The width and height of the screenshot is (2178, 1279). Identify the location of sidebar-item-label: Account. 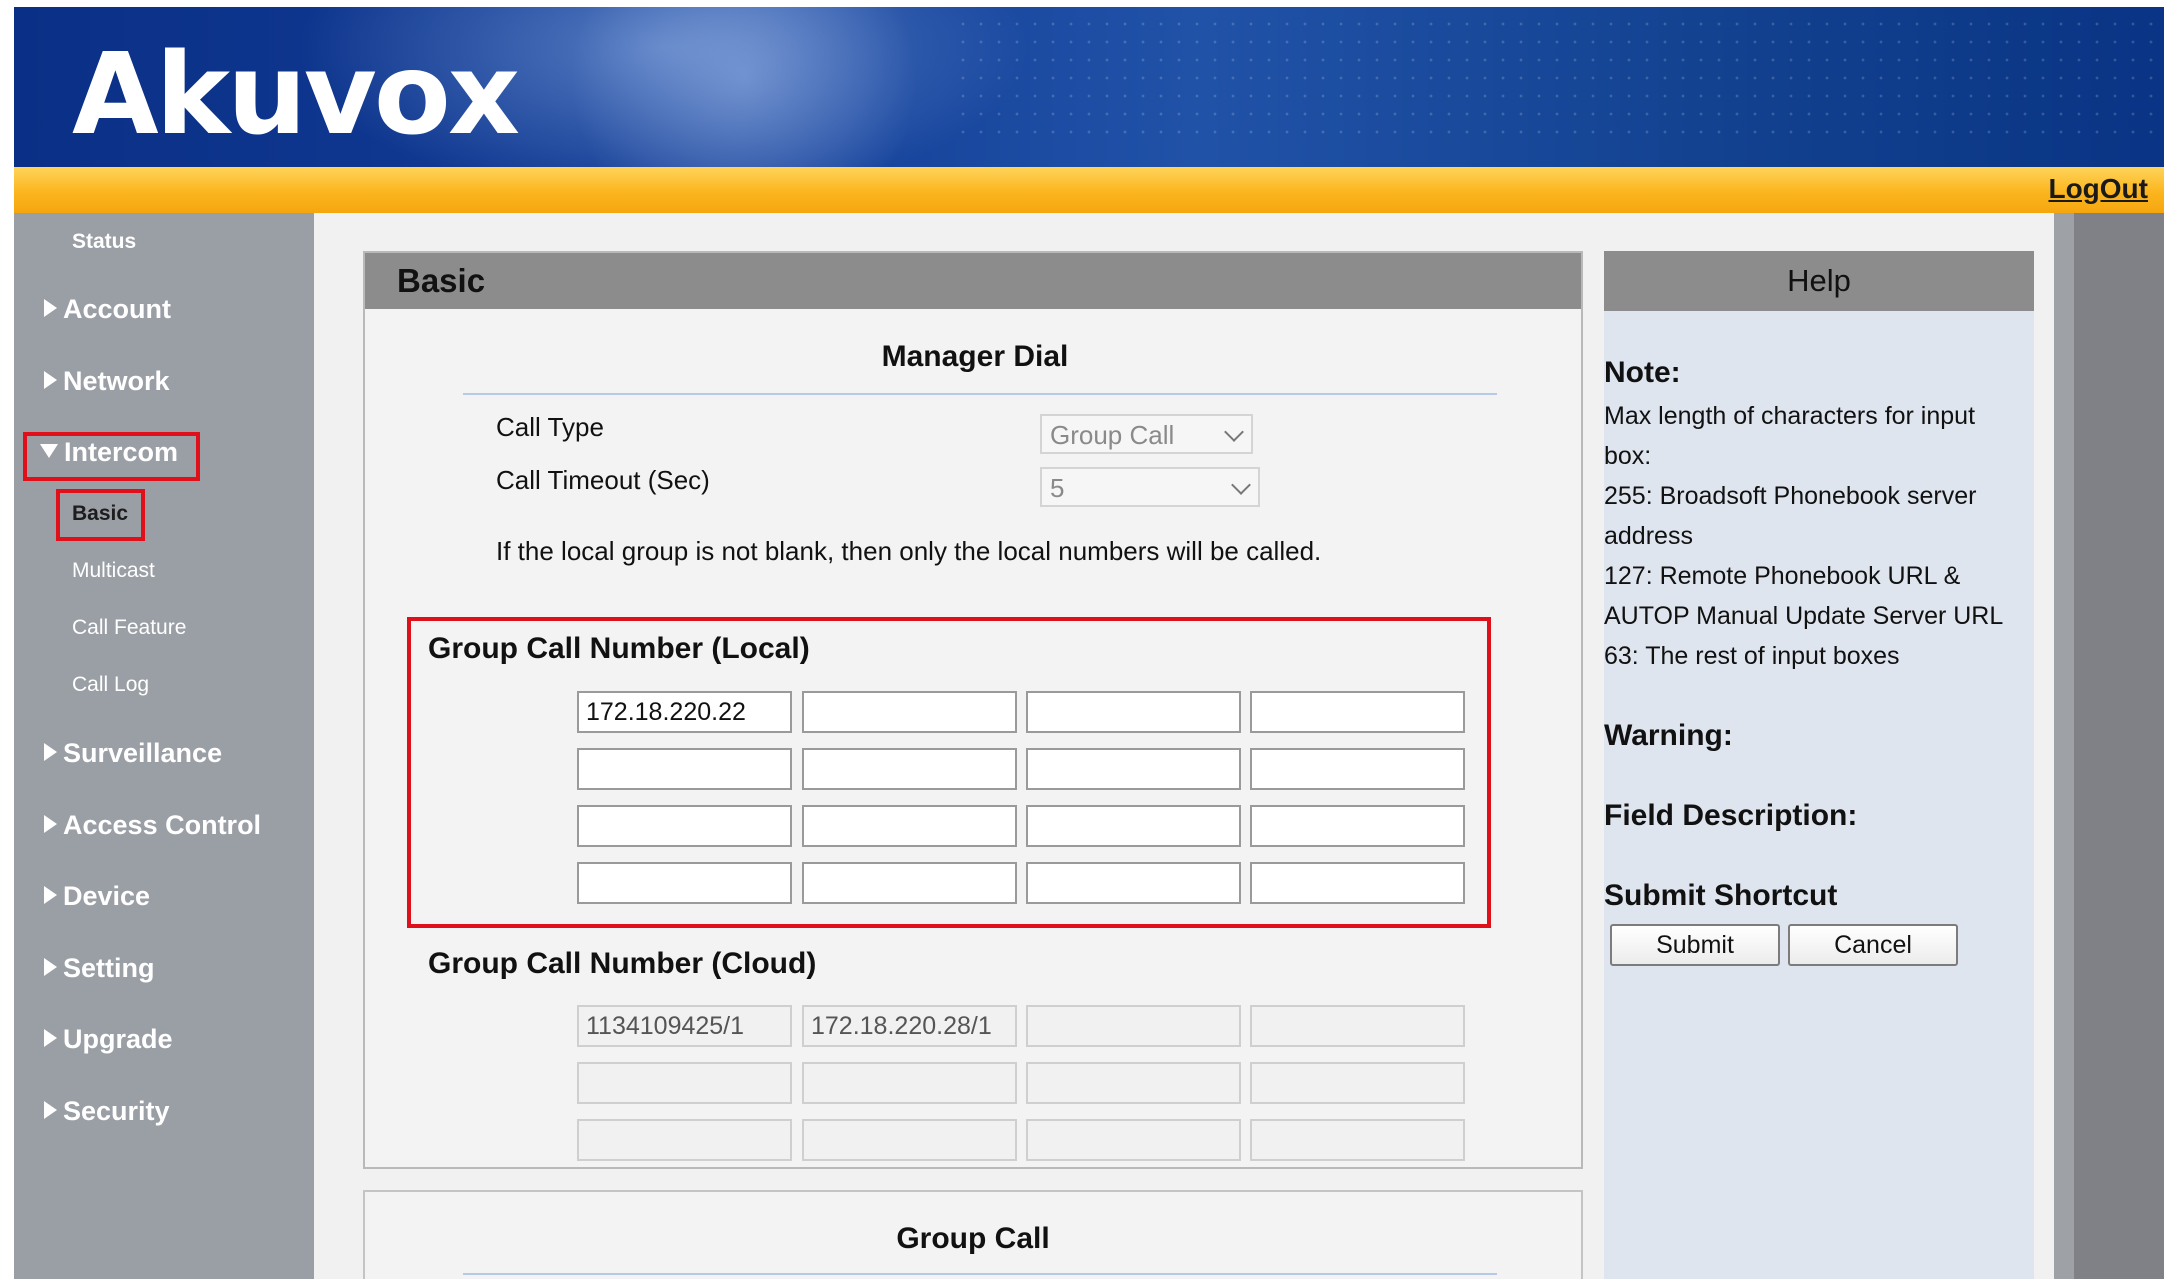
(117, 309).